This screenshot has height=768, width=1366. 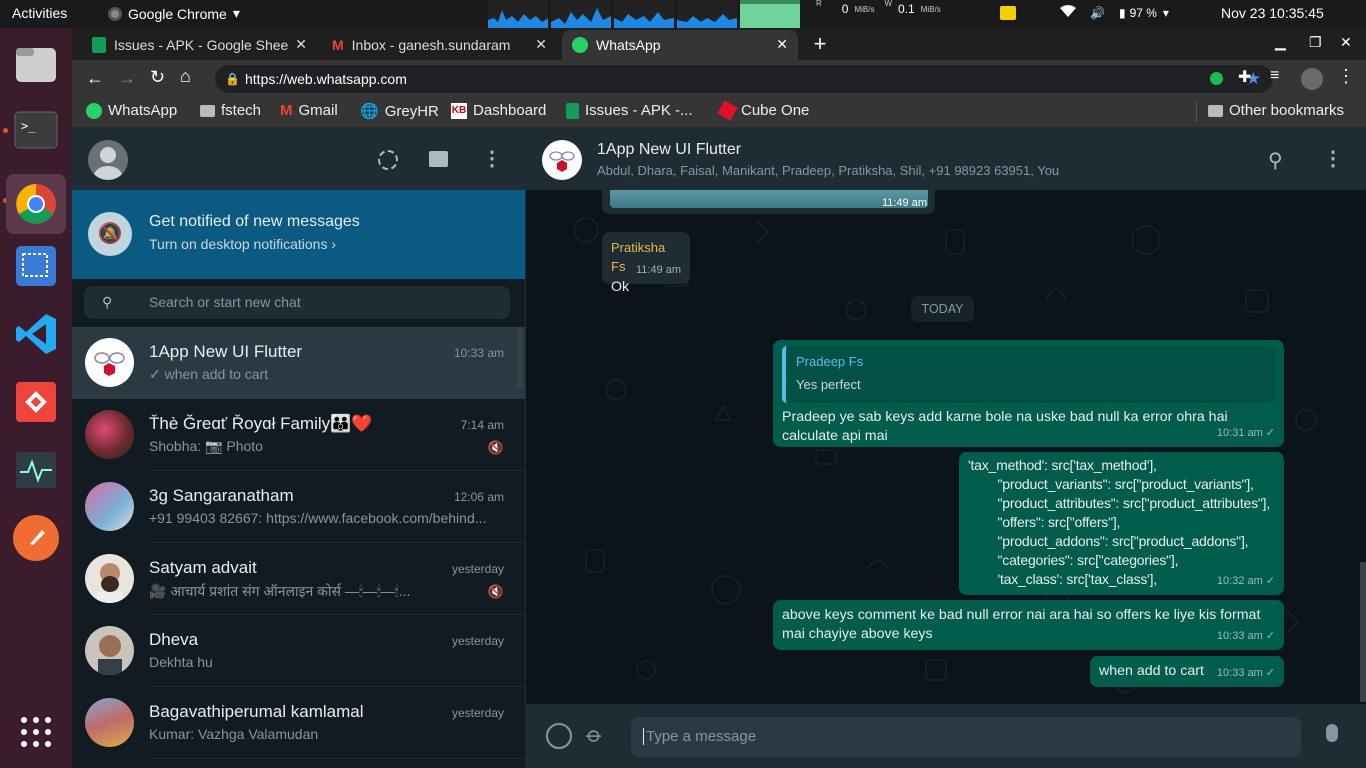 What do you see at coordinates (594, 735) in the screenshot?
I see `attach-icon: ⌀` at bounding box center [594, 735].